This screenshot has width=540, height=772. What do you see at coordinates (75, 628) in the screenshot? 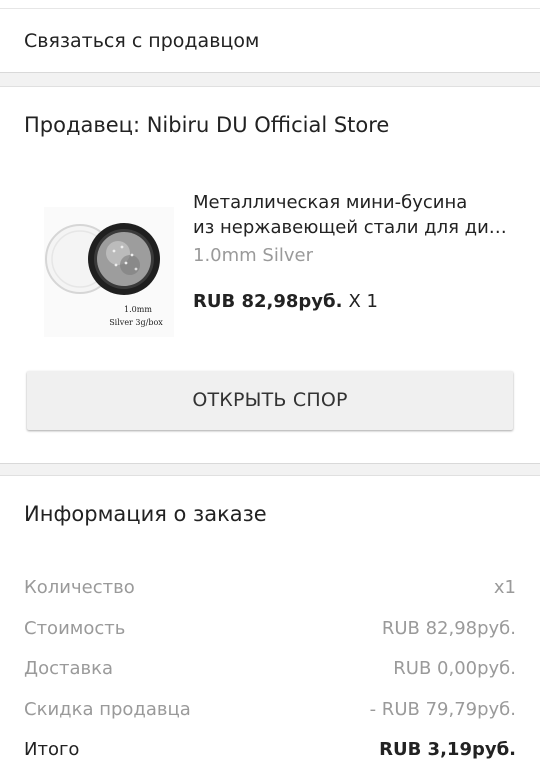
I see `order-row-label: Стоимость` at bounding box center [75, 628].